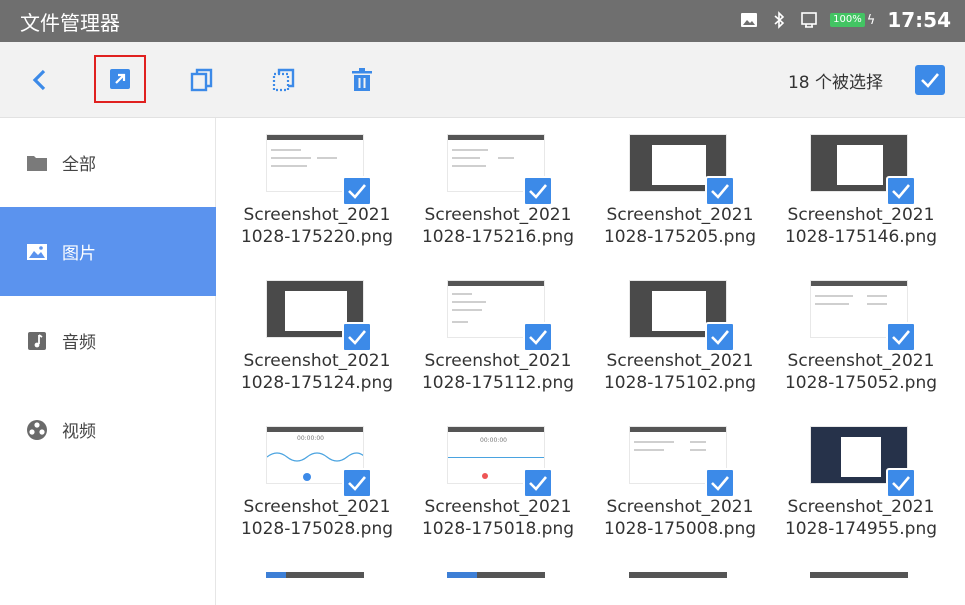 The image size is (965, 605). I want to click on sidebar-item-label: 全部, so click(79, 165).